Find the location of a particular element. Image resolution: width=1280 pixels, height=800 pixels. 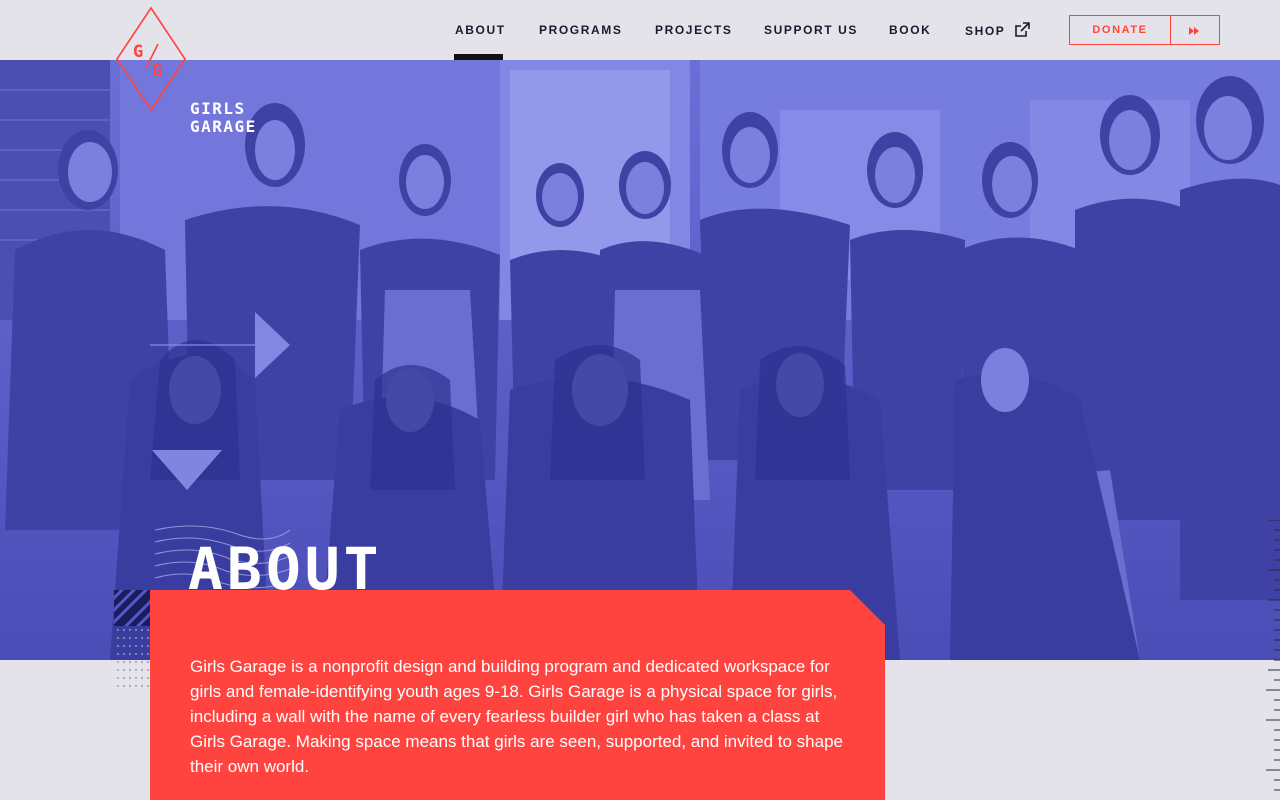

ruler-ticks is located at coordinates (1273, 655).